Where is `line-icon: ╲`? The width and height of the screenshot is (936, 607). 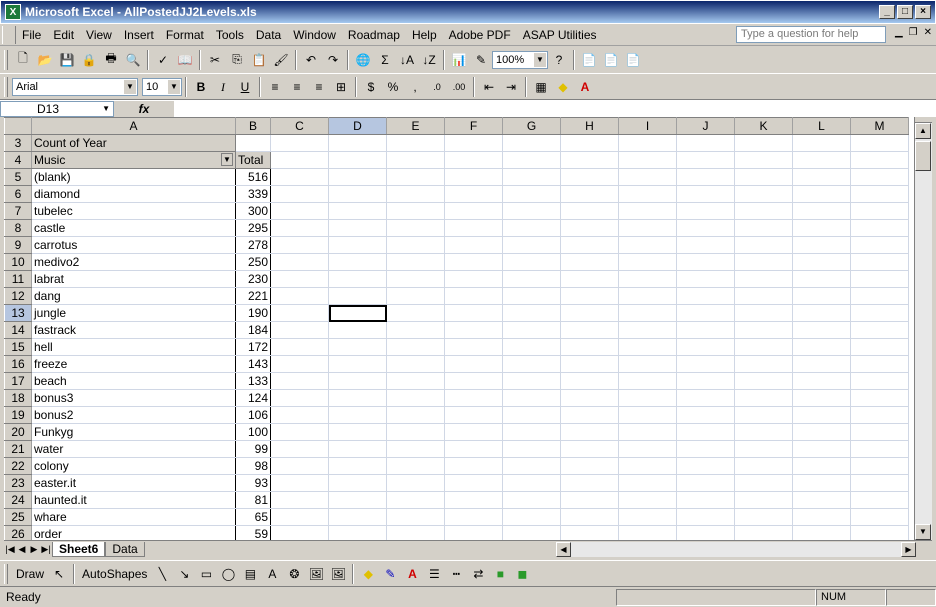
line-icon: ╲ is located at coordinates (162, 574).